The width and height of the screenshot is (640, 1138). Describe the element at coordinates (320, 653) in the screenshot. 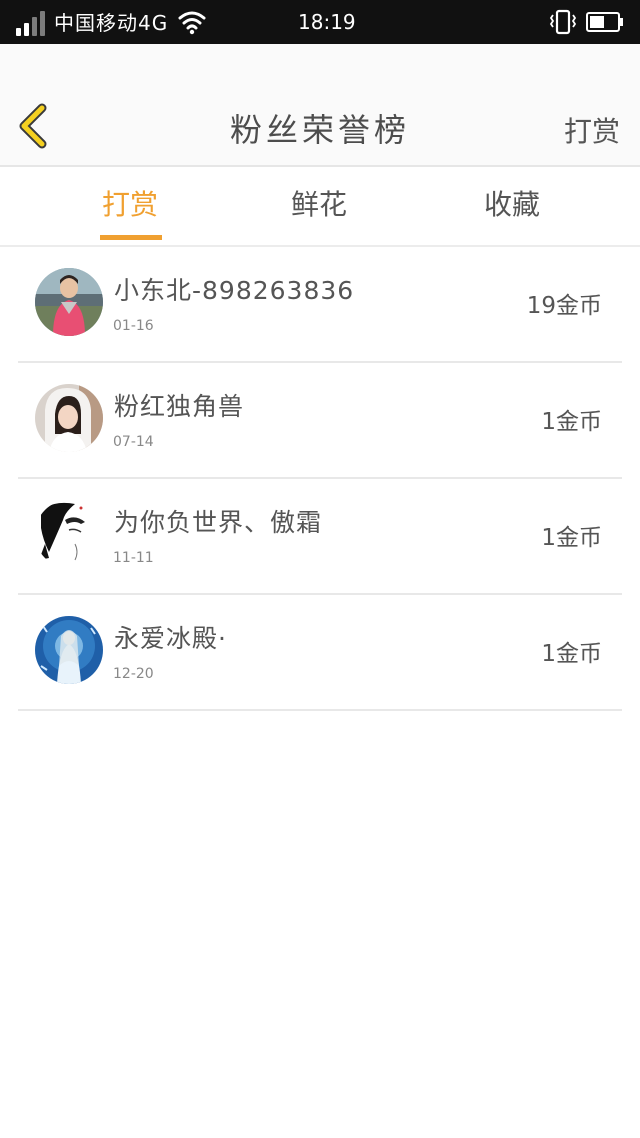

I see `list-item: 永爱冰殿· 12-20 1金币` at that location.